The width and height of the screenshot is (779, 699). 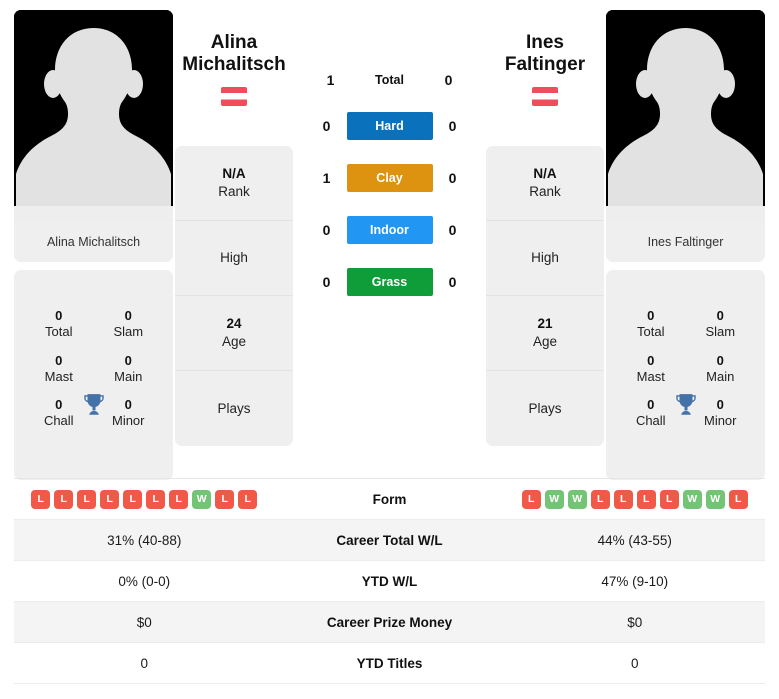 What do you see at coordinates (545, 341) in the screenshot?
I see `right-age-label: Age` at bounding box center [545, 341].